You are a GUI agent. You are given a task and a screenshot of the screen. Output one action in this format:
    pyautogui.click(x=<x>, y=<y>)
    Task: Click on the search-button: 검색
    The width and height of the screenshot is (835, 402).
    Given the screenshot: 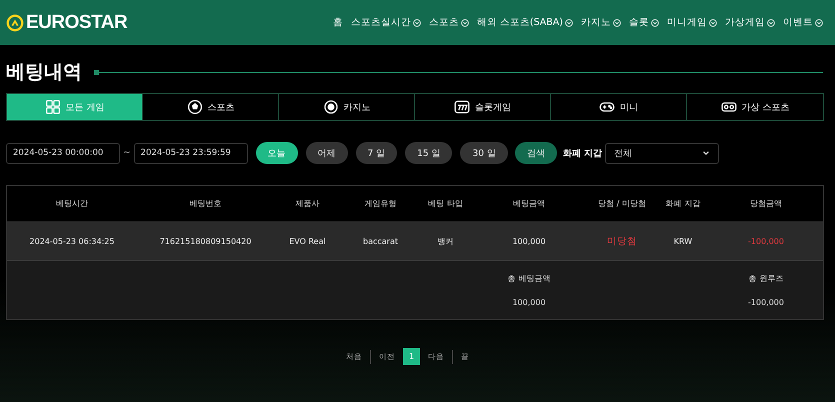 What is the action you would take?
    pyautogui.click(x=535, y=153)
    